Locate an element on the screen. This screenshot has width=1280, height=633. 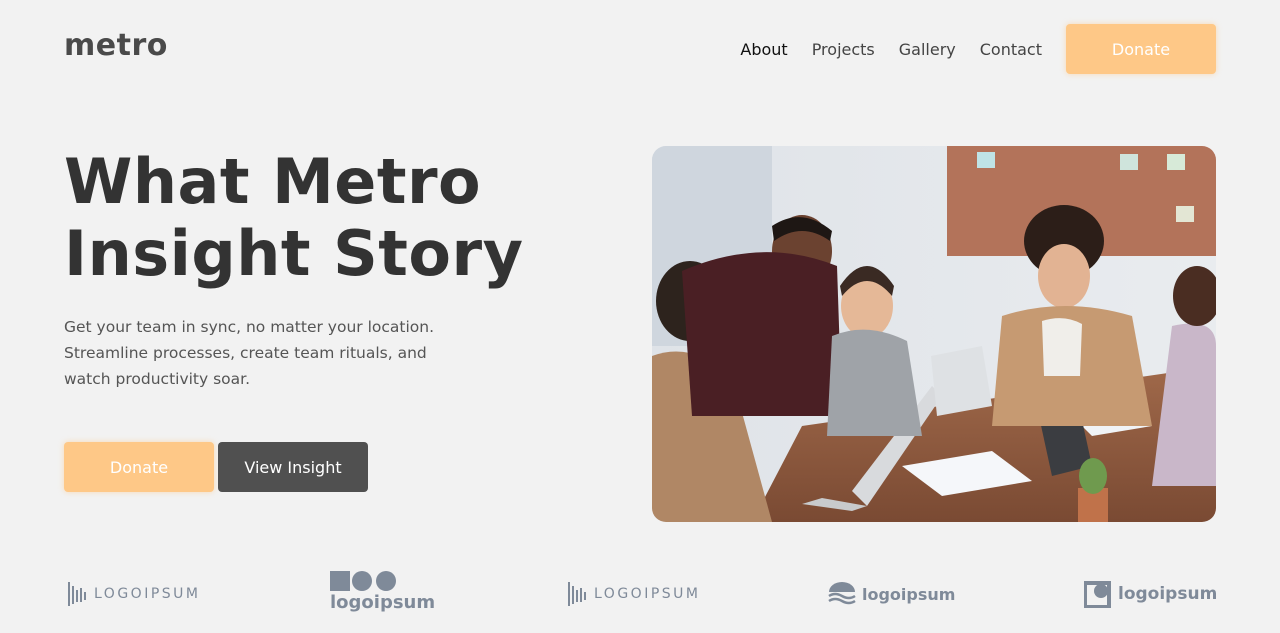
hero-title: What Metro Insight Story is located at coordinates (293, 218).